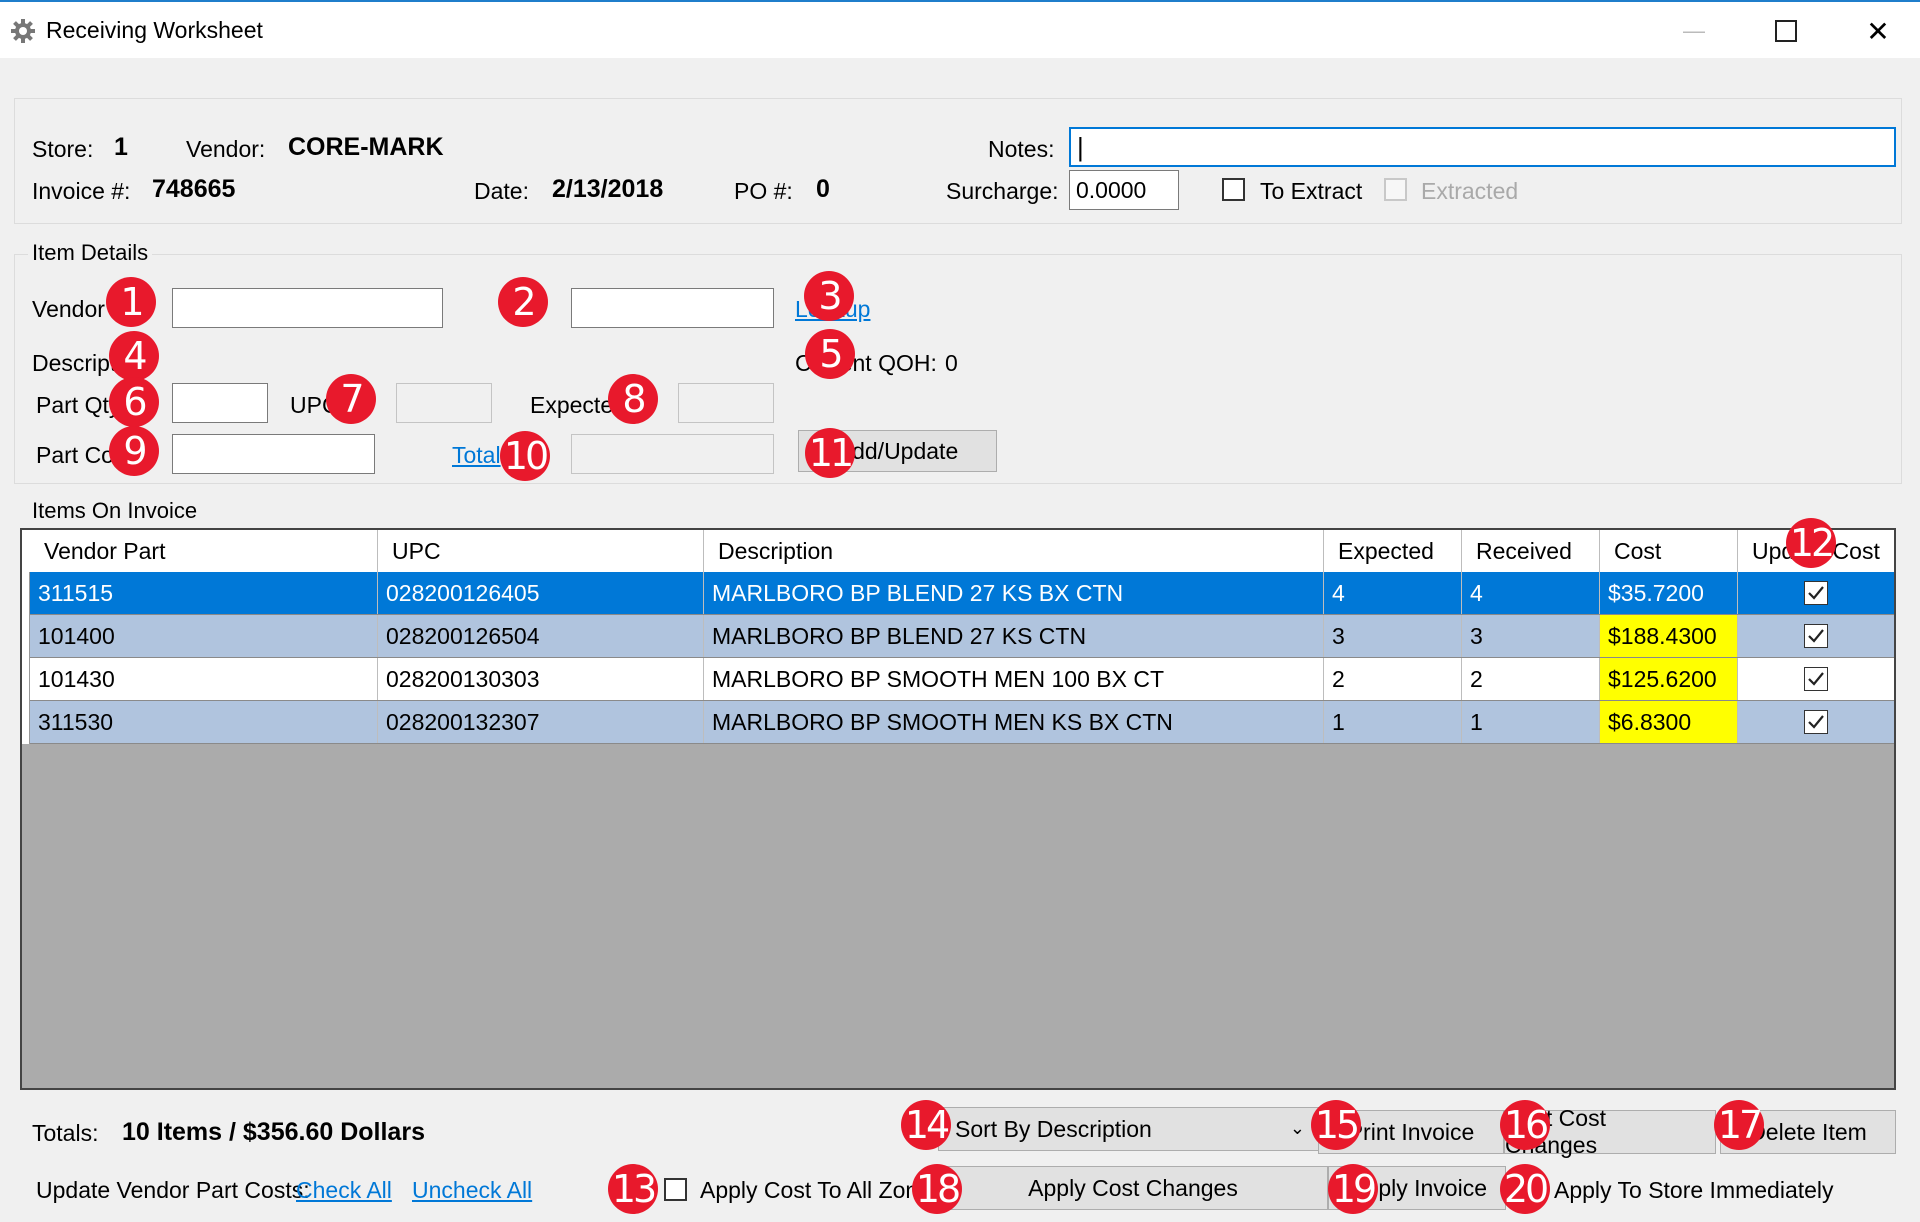  What do you see at coordinates (444, 403) in the screenshot?
I see `upc-field` at bounding box center [444, 403].